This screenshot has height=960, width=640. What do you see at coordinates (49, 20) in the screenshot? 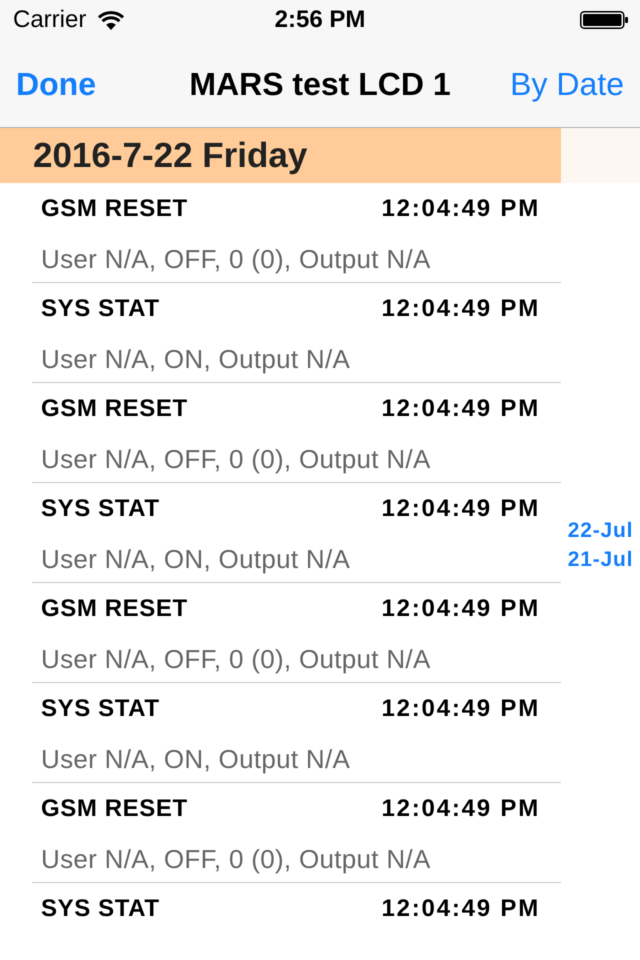
I see `carrier-name: Carrier` at bounding box center [49, 20].